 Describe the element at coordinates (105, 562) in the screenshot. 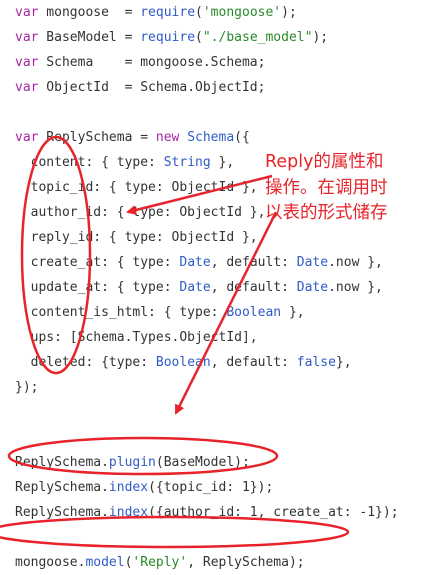

I see `code-token: model` at that location.